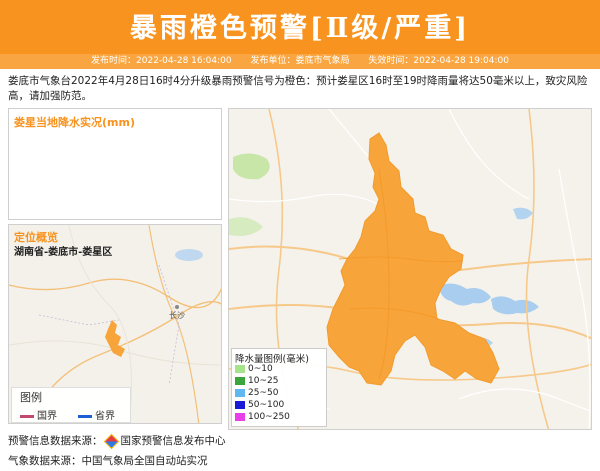 The image size is (600, 471). What do you see at coordinates (266, 405) in the screenshot?
I see `legend-label-50-100: 50~100` at bounding box center [266, 405].